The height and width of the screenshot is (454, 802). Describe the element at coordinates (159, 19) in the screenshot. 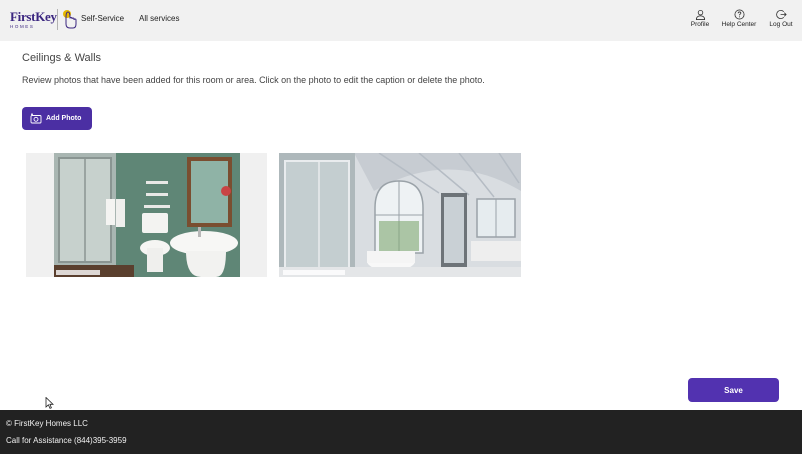

I see `all-services-link: All services` at that location.